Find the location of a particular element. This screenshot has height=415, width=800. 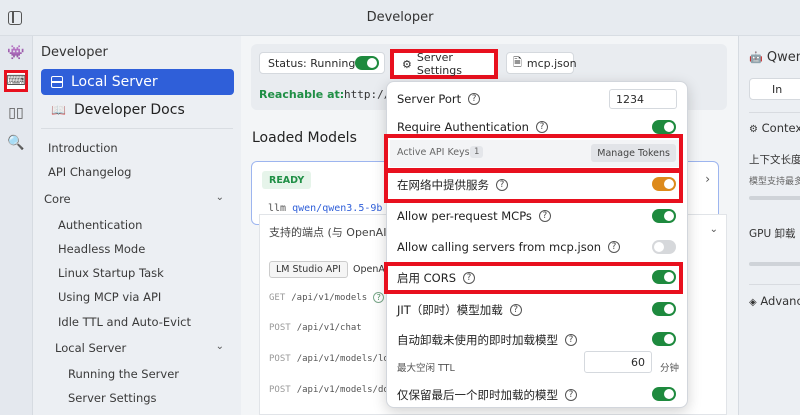

keep-last-jit-row: 仅保留最后一个即时加载的模型? is located at coordinates (487, 395).